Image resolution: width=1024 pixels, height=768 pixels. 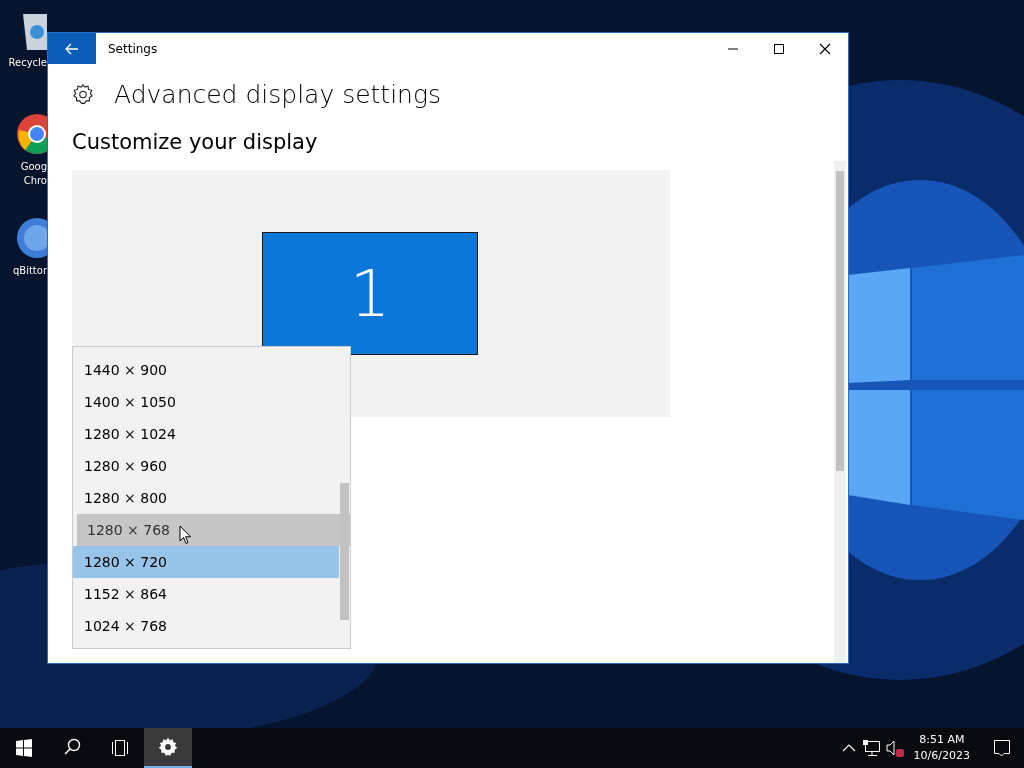 What do you see at coordinates (206, 370) in the screenshot?
I see `resolution-option: 1440 × 900` at bounding box center [206, 370].